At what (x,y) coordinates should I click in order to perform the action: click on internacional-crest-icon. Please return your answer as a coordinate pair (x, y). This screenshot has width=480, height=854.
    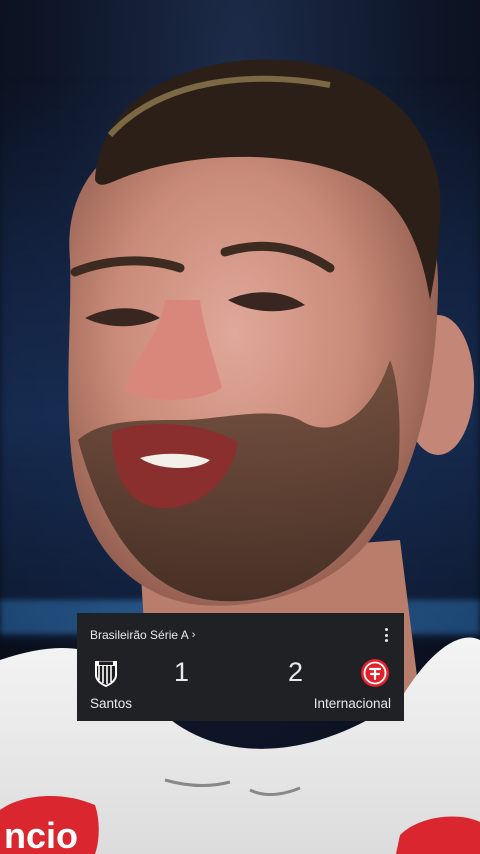
    Looking at the image, I should click on (375, 673).